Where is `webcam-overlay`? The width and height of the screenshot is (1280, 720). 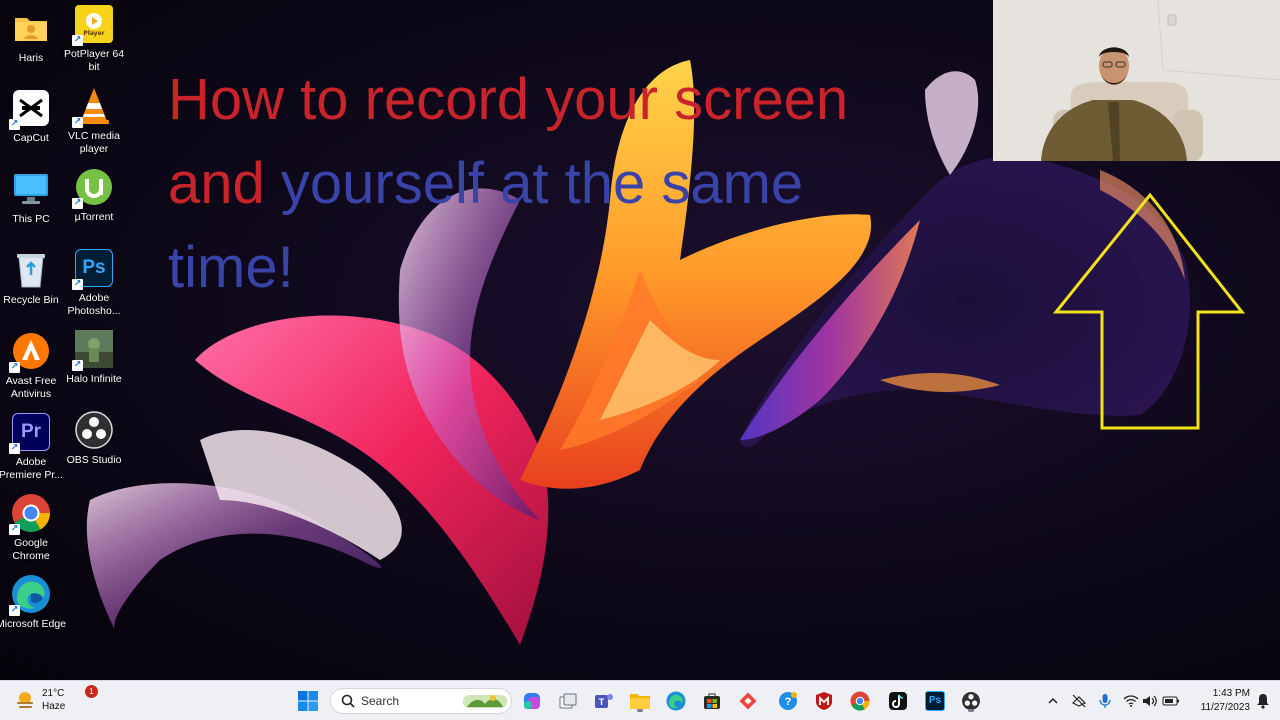
webcam-overlay is located at coordinates (1136, 80).